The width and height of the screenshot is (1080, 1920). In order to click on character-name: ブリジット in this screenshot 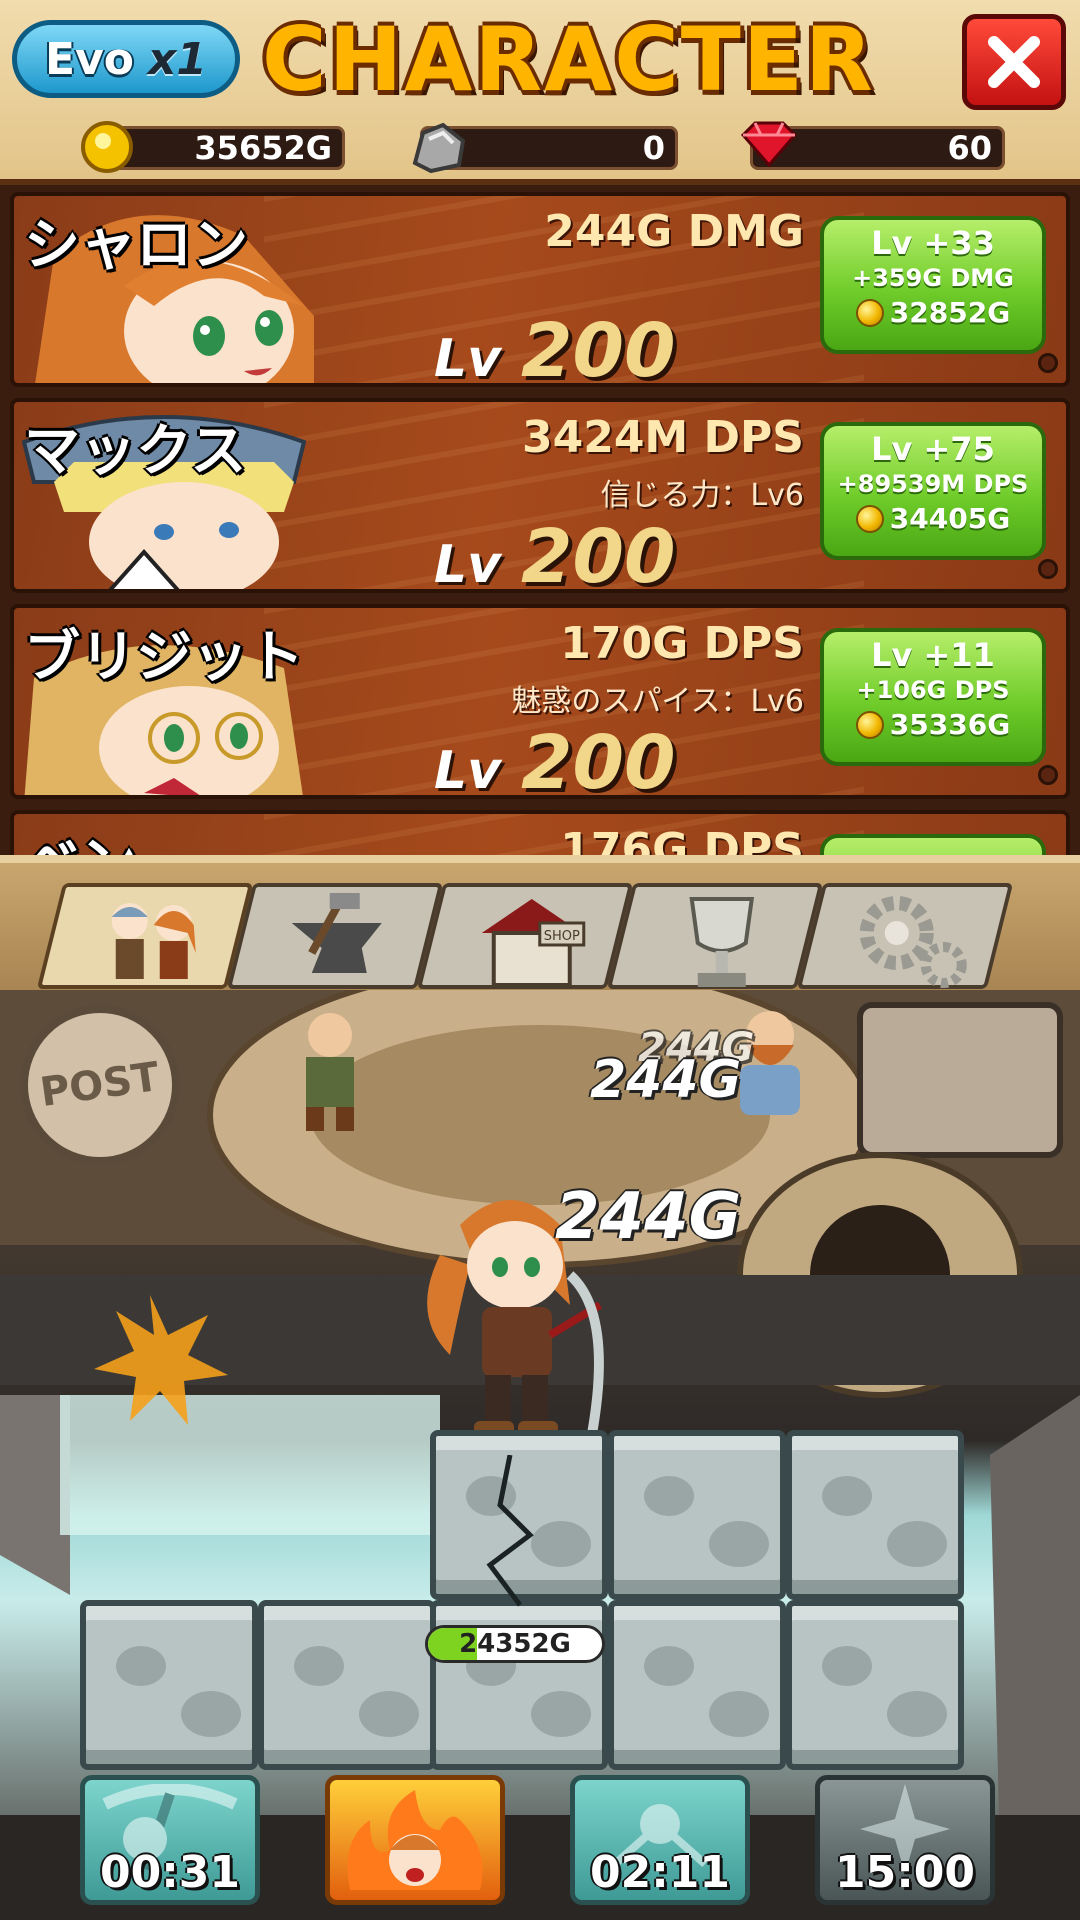, I will do `click(164, 657)`.